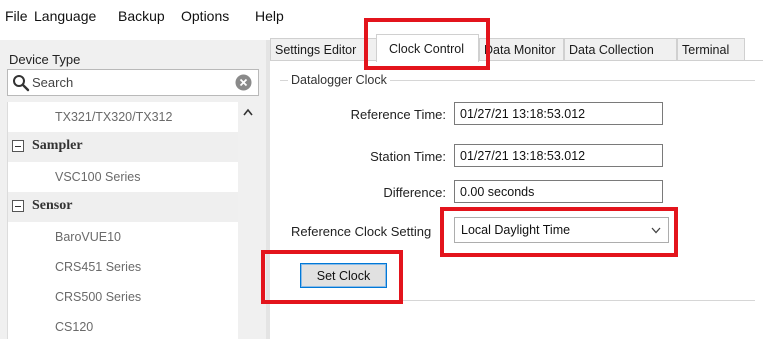 The image size is (763, 339). What do you see at coordinates (65, 16) in the screenshot?
I see `menu-language: Language` at bounding box center [65, 16].